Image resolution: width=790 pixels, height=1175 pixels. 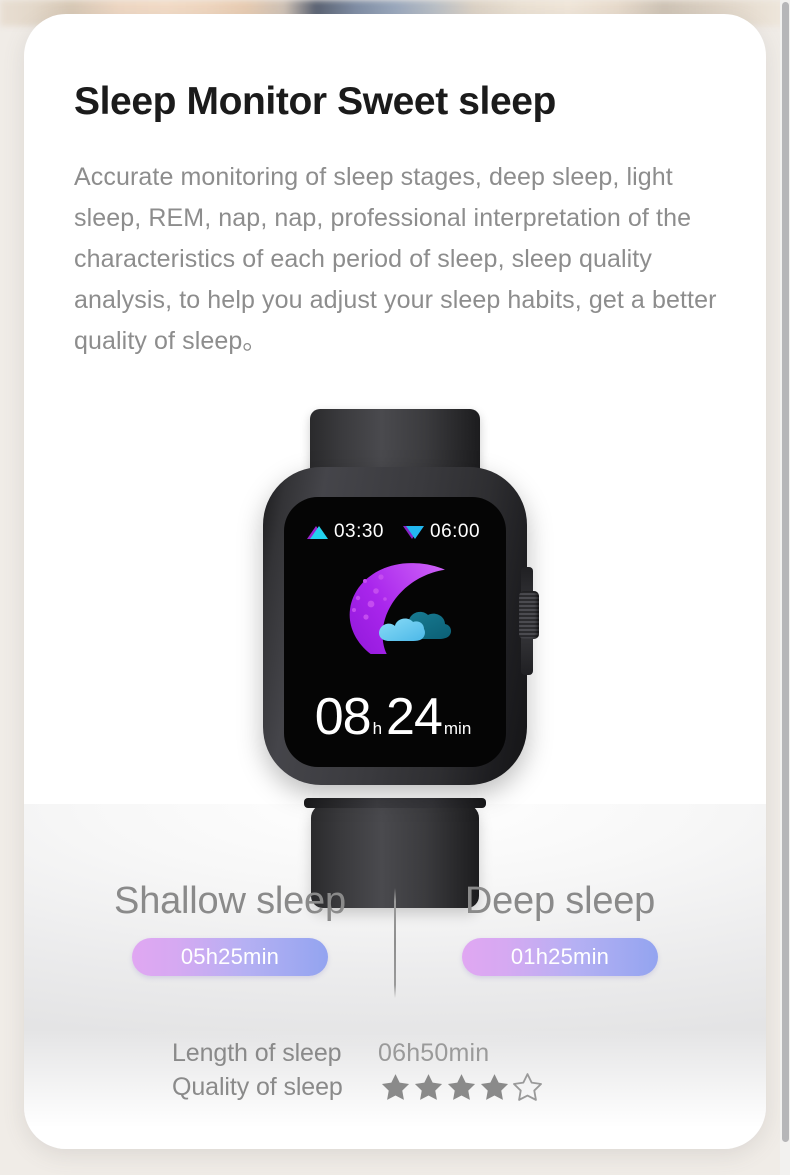 I want to click on quality-of-sleep-label: Quality of sleep, so click(x=257, y=1086).